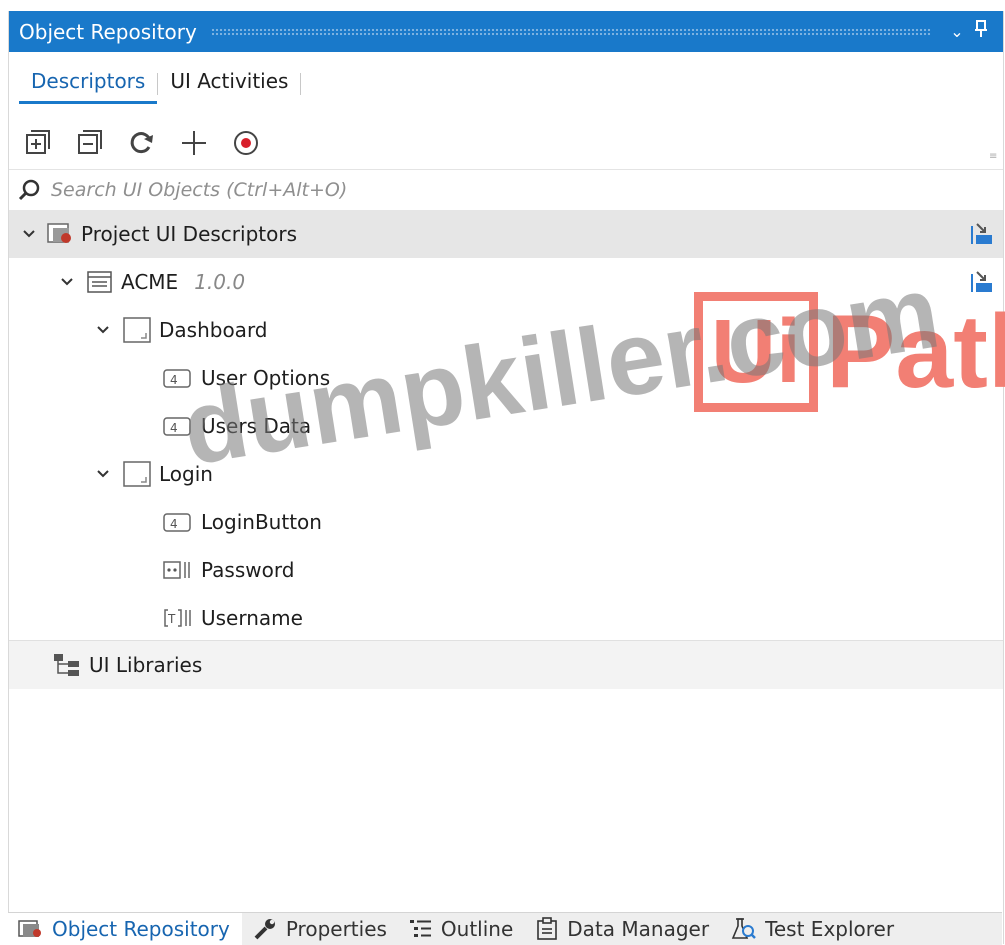 This screenshot has width=1005, height=945. I want to click on ui-libraries-icon, so click(67, 665).